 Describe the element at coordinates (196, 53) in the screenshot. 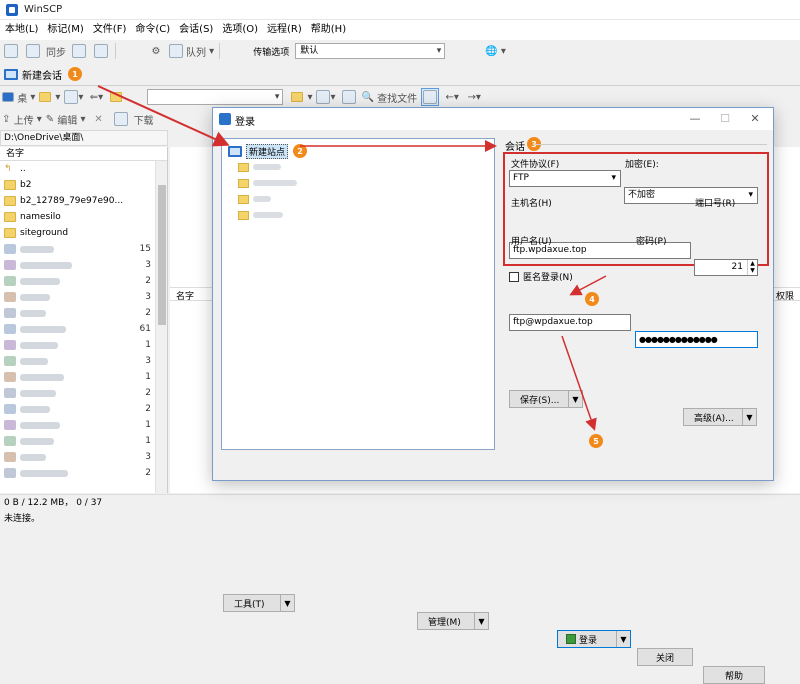

I see `queue-label: 队列` at that location.